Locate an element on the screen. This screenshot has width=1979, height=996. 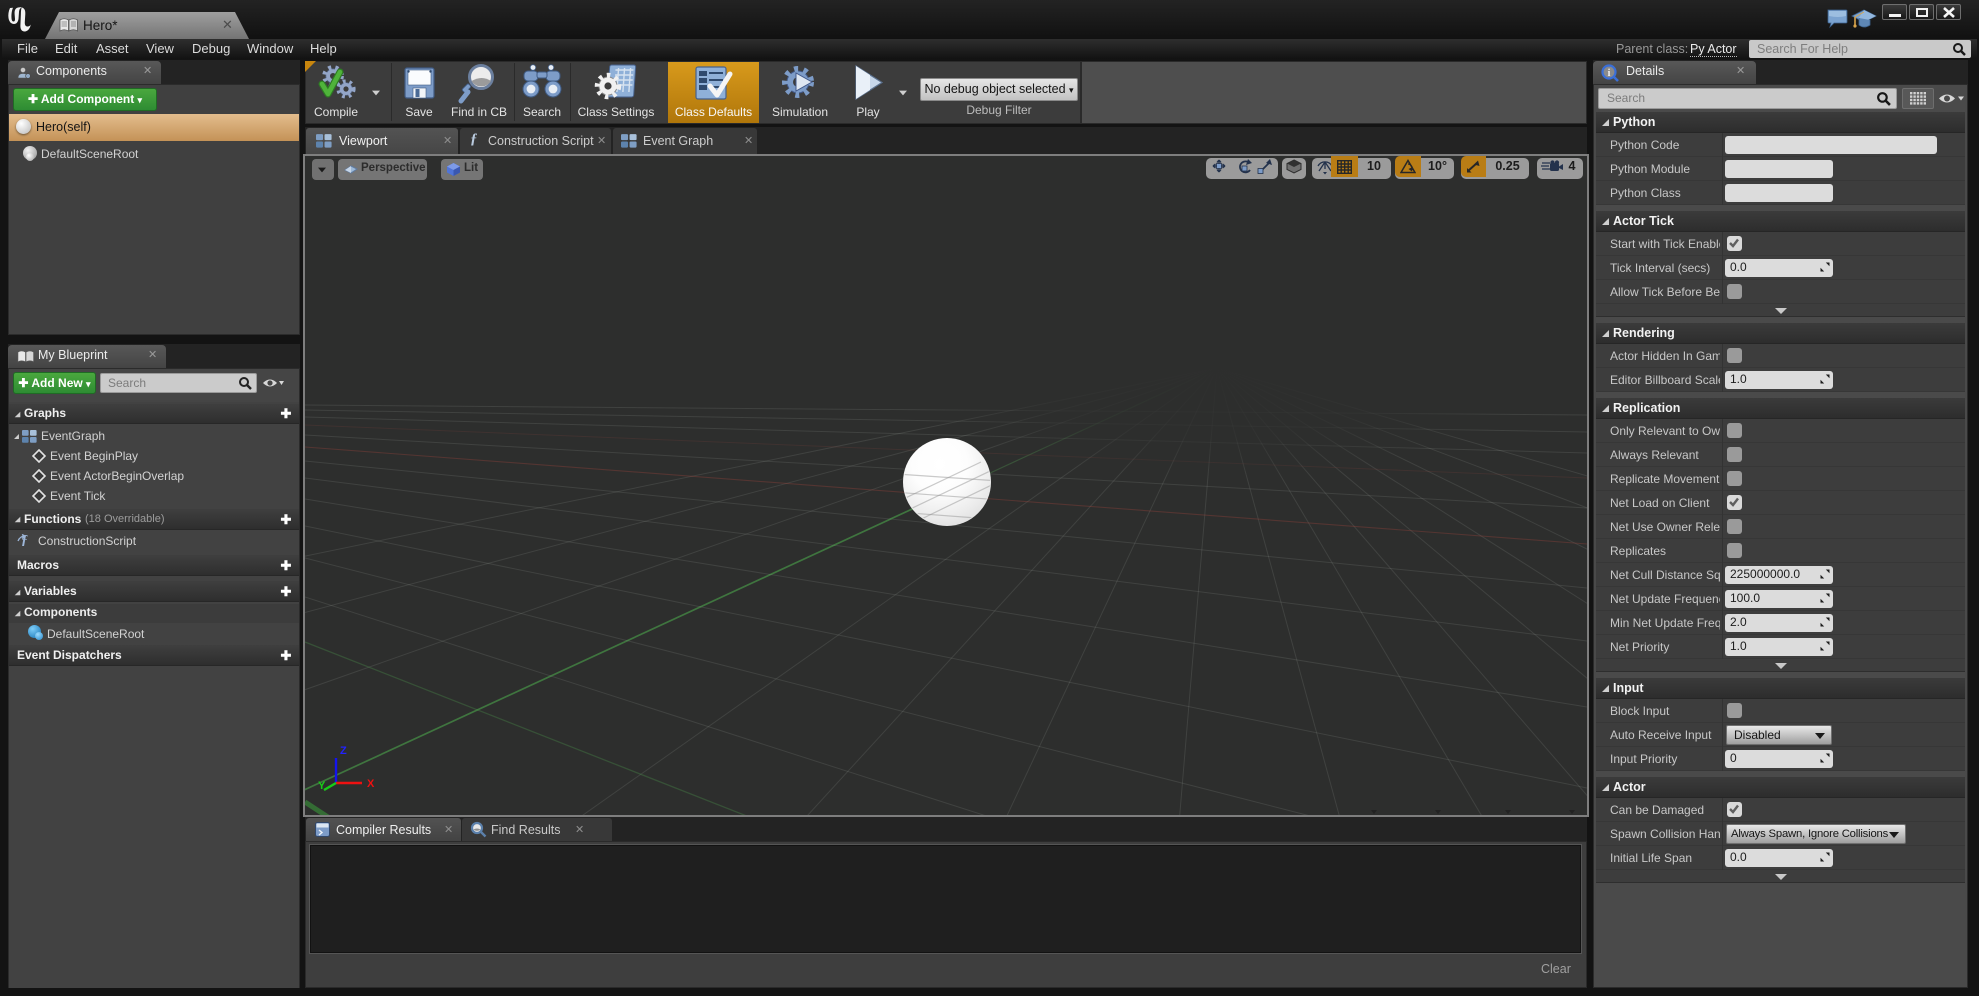
svg-text: i is located at coordinates (1609, 73).